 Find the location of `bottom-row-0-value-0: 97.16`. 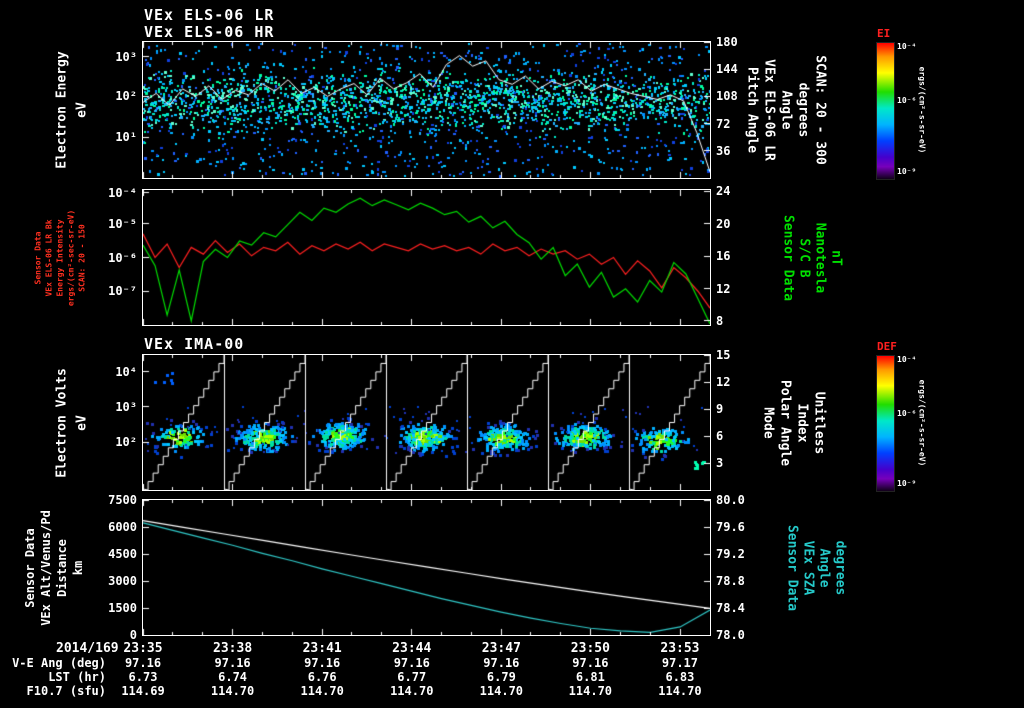

bottom-row-0-value-0: 97.16 is located at coordinates (143, 663).